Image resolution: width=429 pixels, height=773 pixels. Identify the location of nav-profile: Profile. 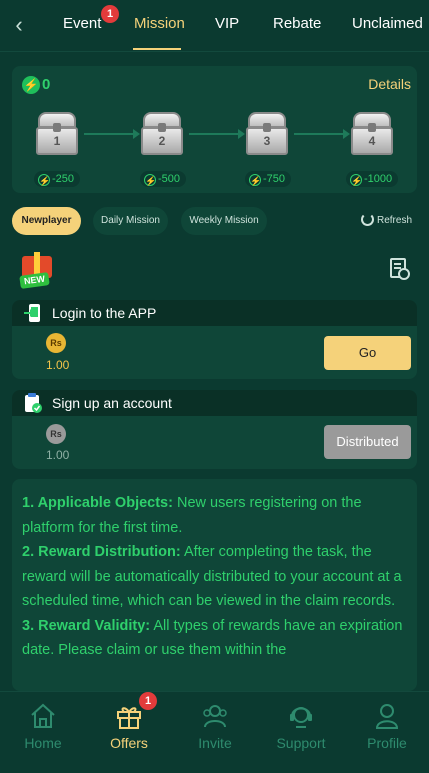
(386, 732).